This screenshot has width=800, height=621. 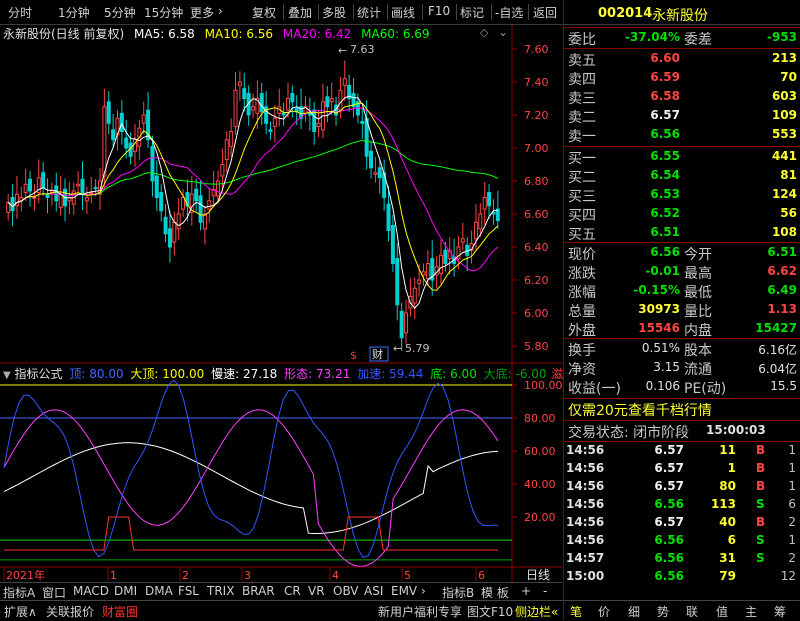 What do you see at coordinates (439, 11) in the screenshot?
I see `toolbar-f10-button: F10` at bounding box center [439, 11].